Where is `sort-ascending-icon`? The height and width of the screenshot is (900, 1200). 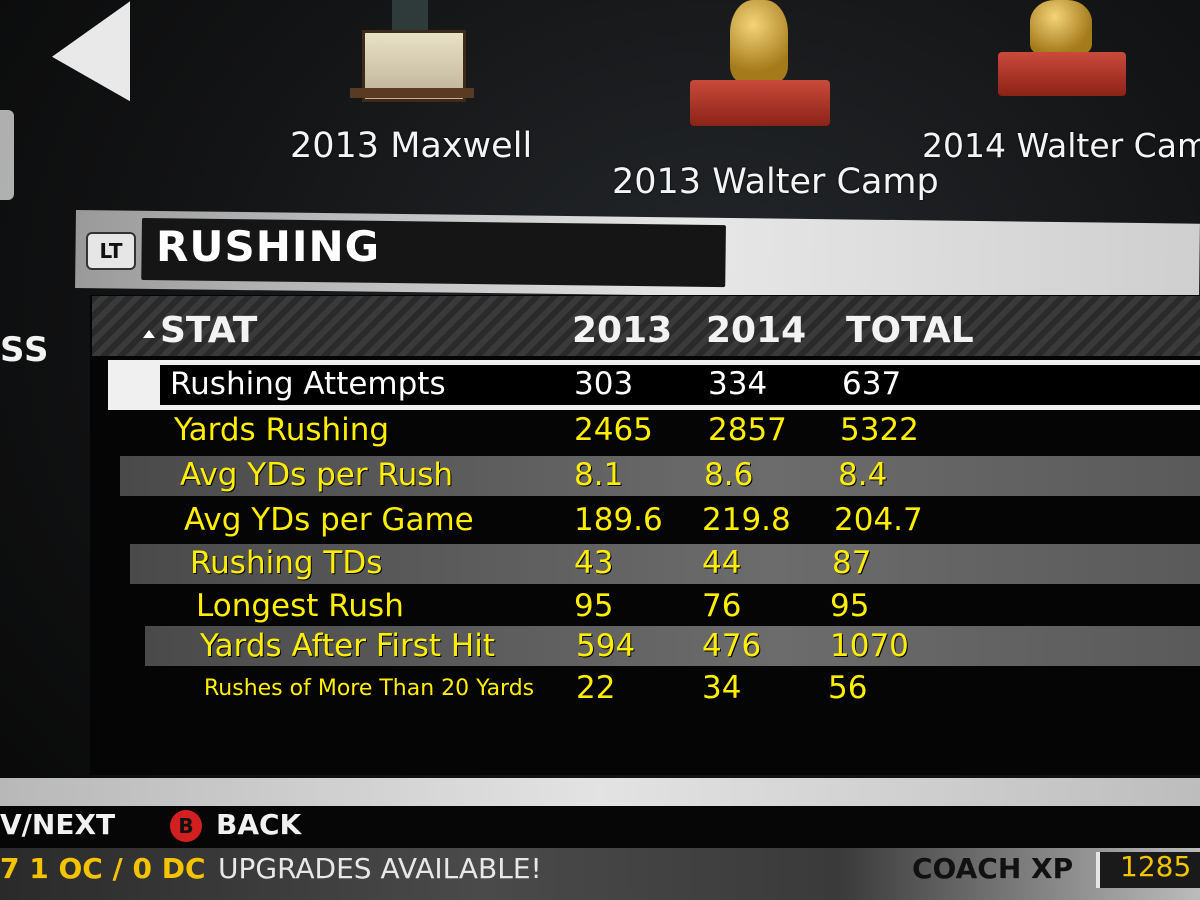
sort-ascending-icon is located at coordinates (149, 334).